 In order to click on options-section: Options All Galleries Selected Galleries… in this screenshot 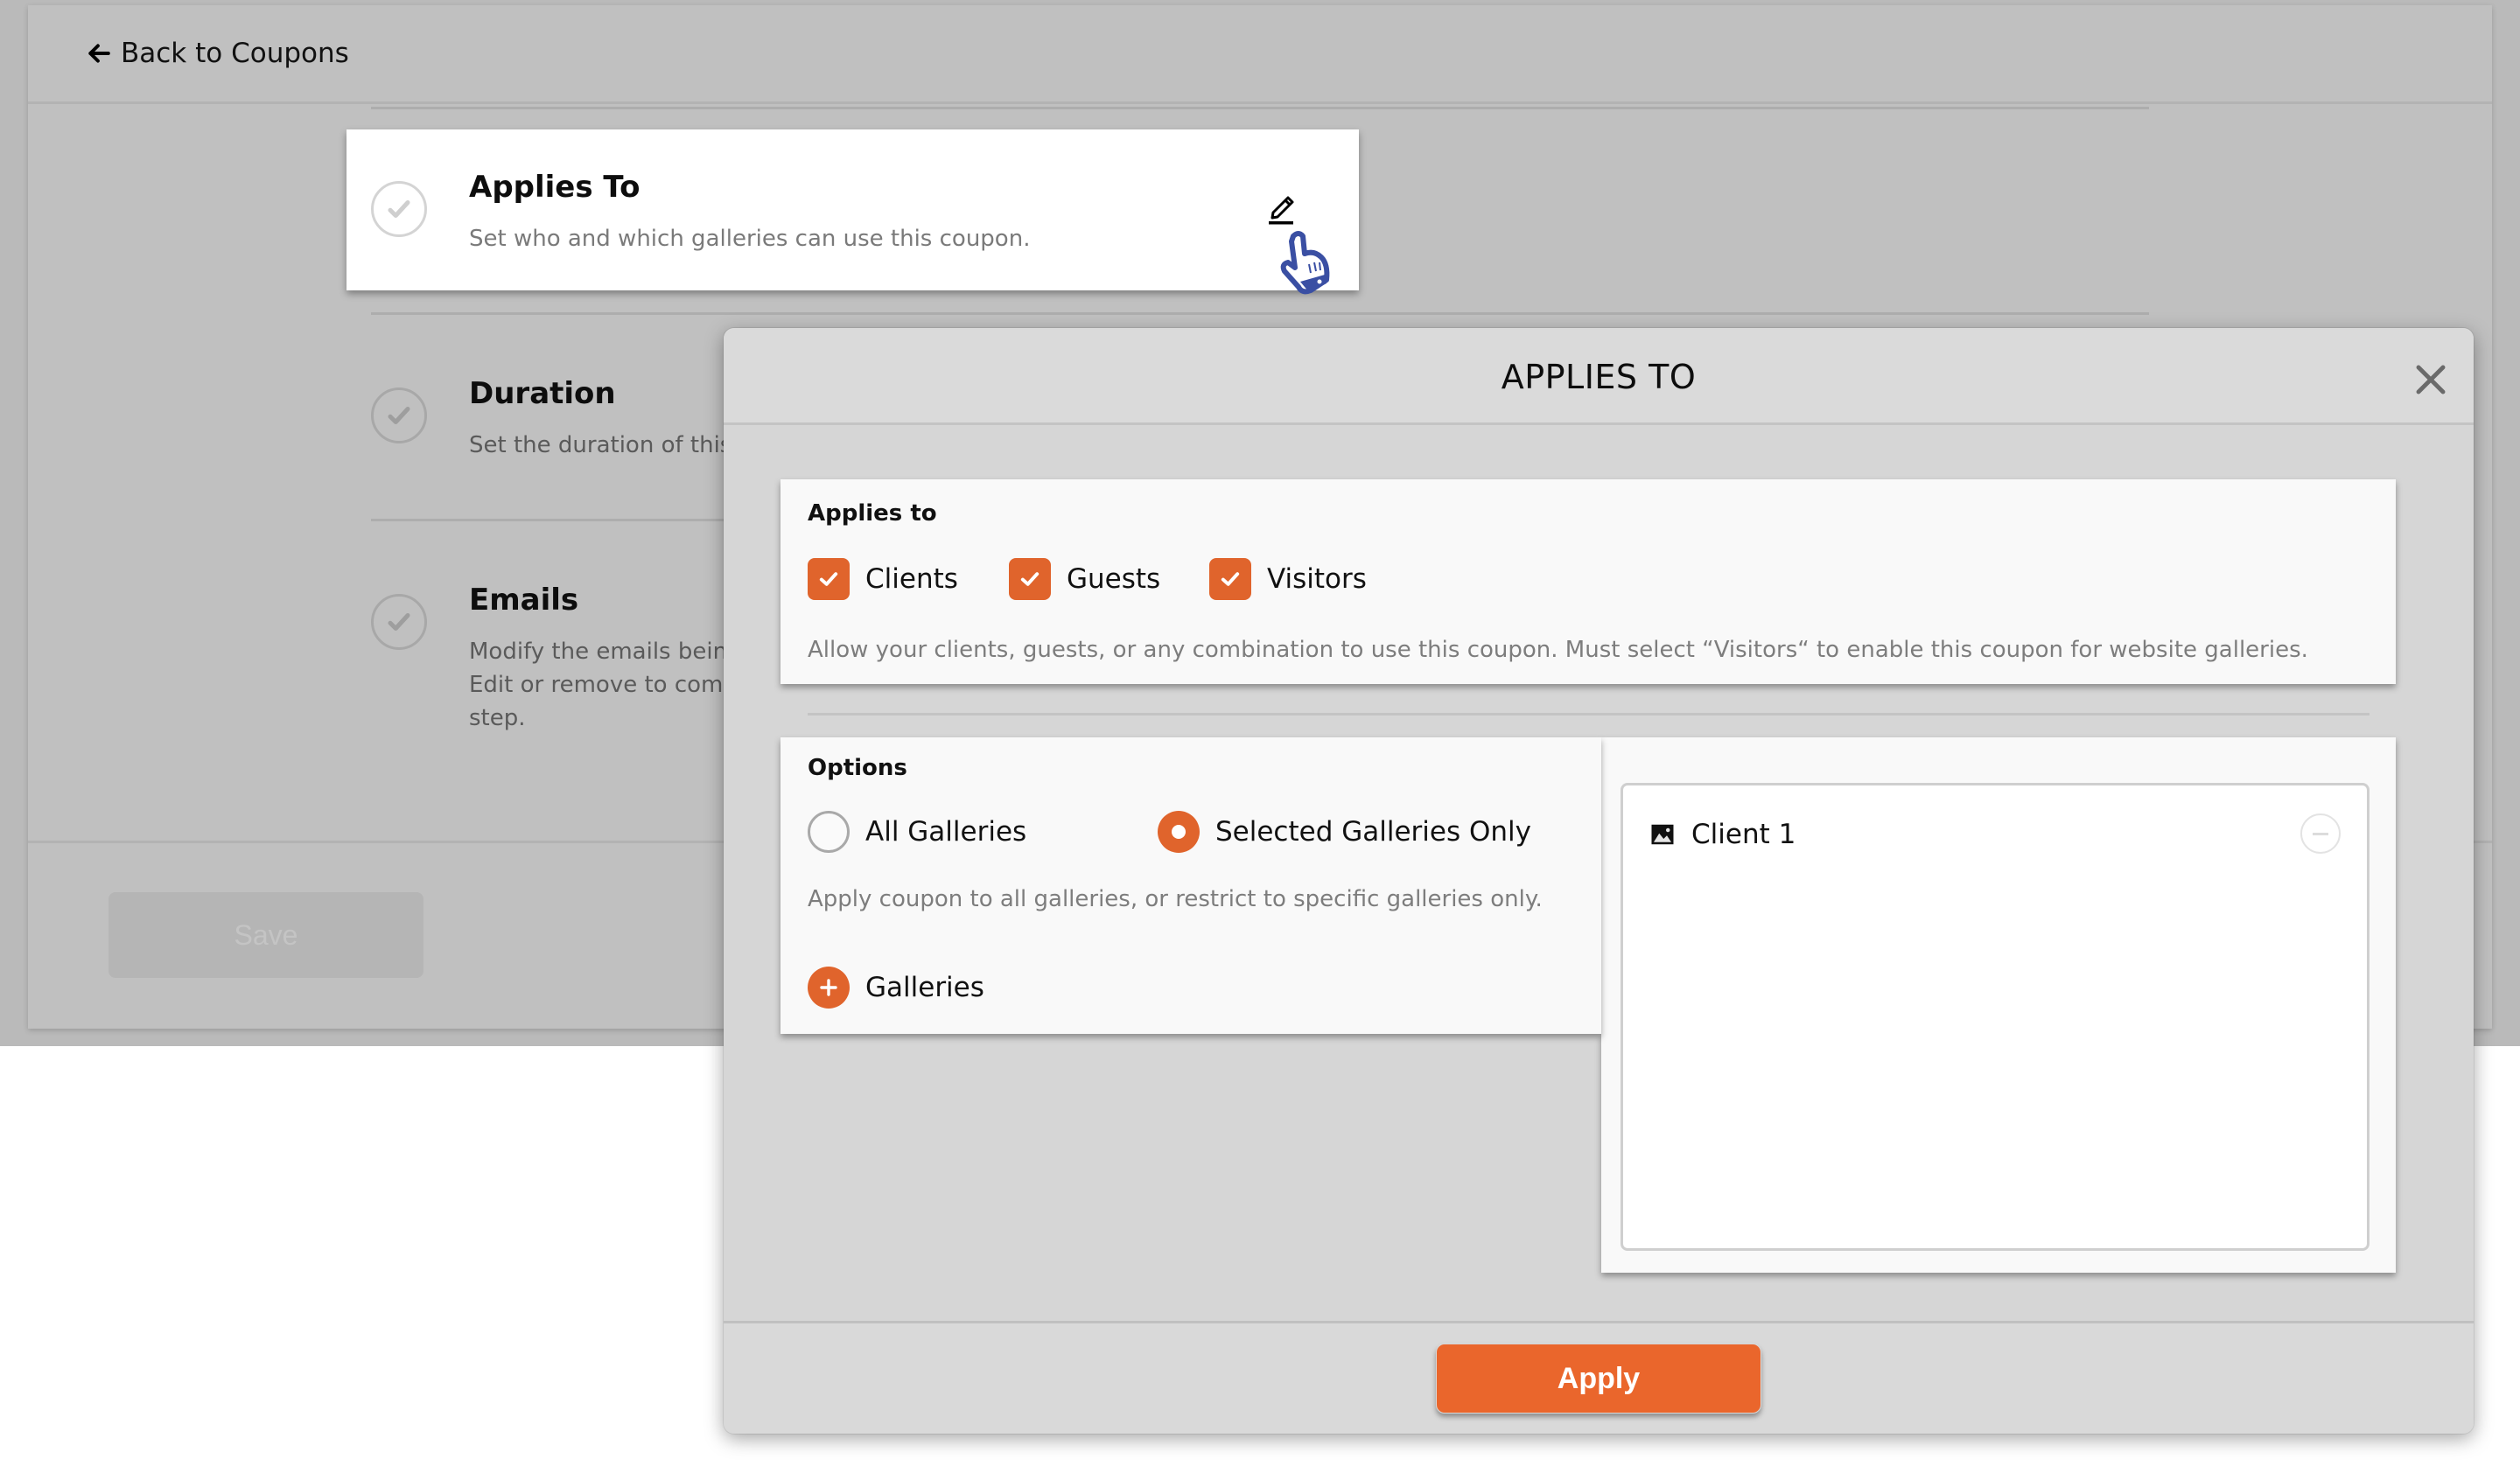, I will do `click(1190, 886)`.